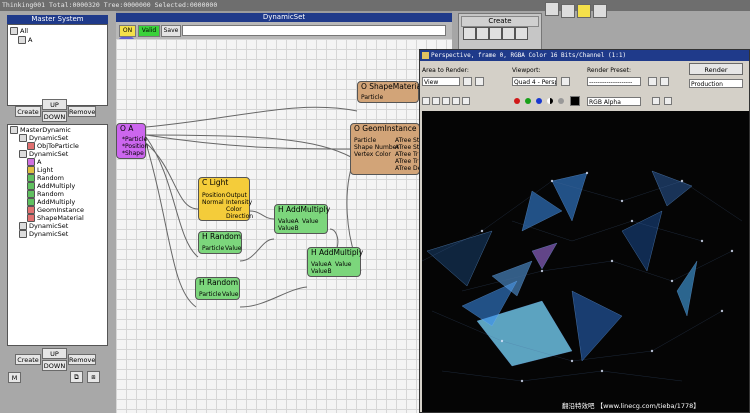  Describe the element at coordinates (127, 31) in the screenshot. I see `on-toggle: ON` at that location.